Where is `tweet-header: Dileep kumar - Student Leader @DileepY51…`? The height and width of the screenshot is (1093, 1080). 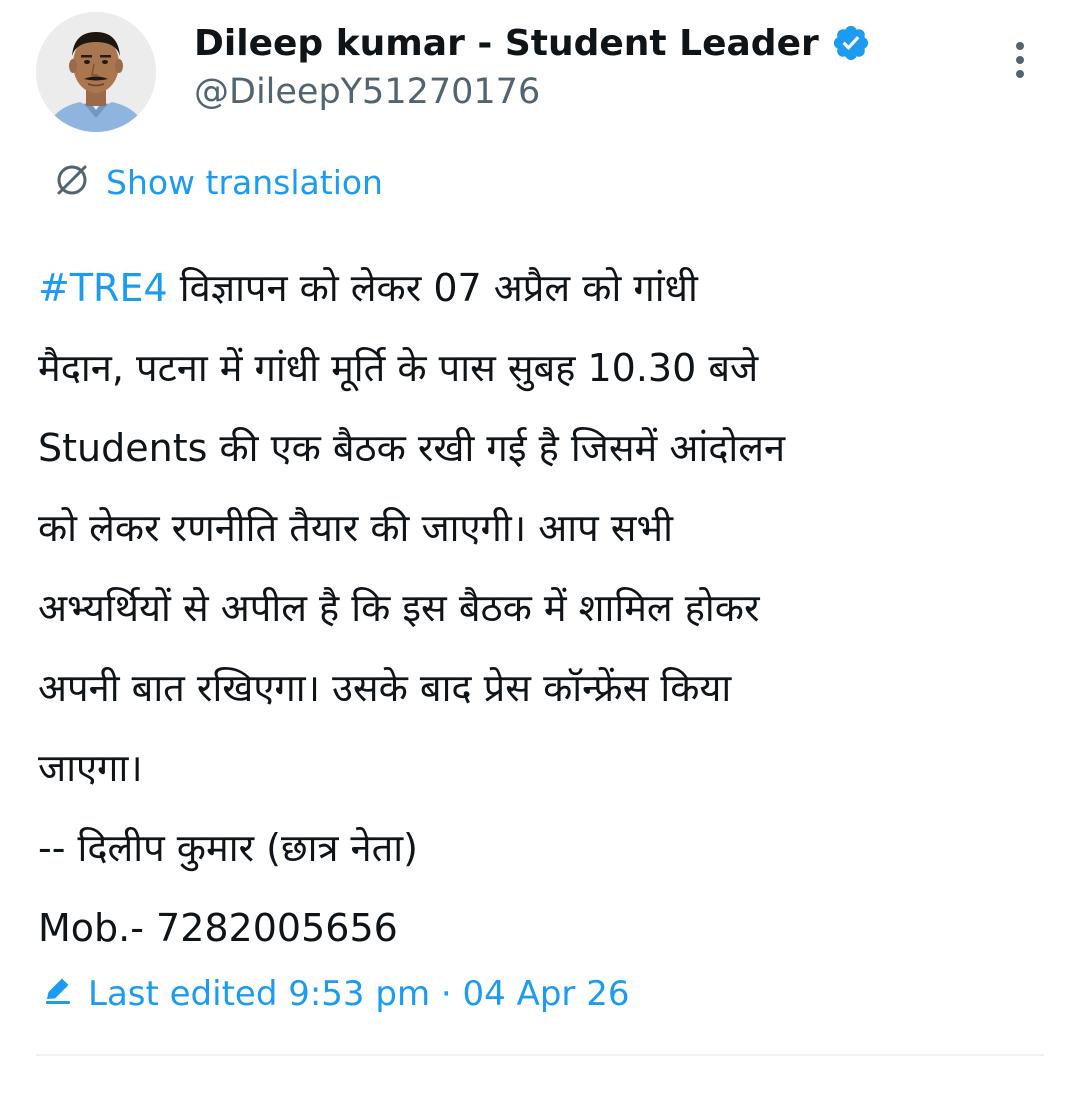
tweet-header: Dileep kumar - Student Leader @DileepY51… is located at coordinates (540, 75).